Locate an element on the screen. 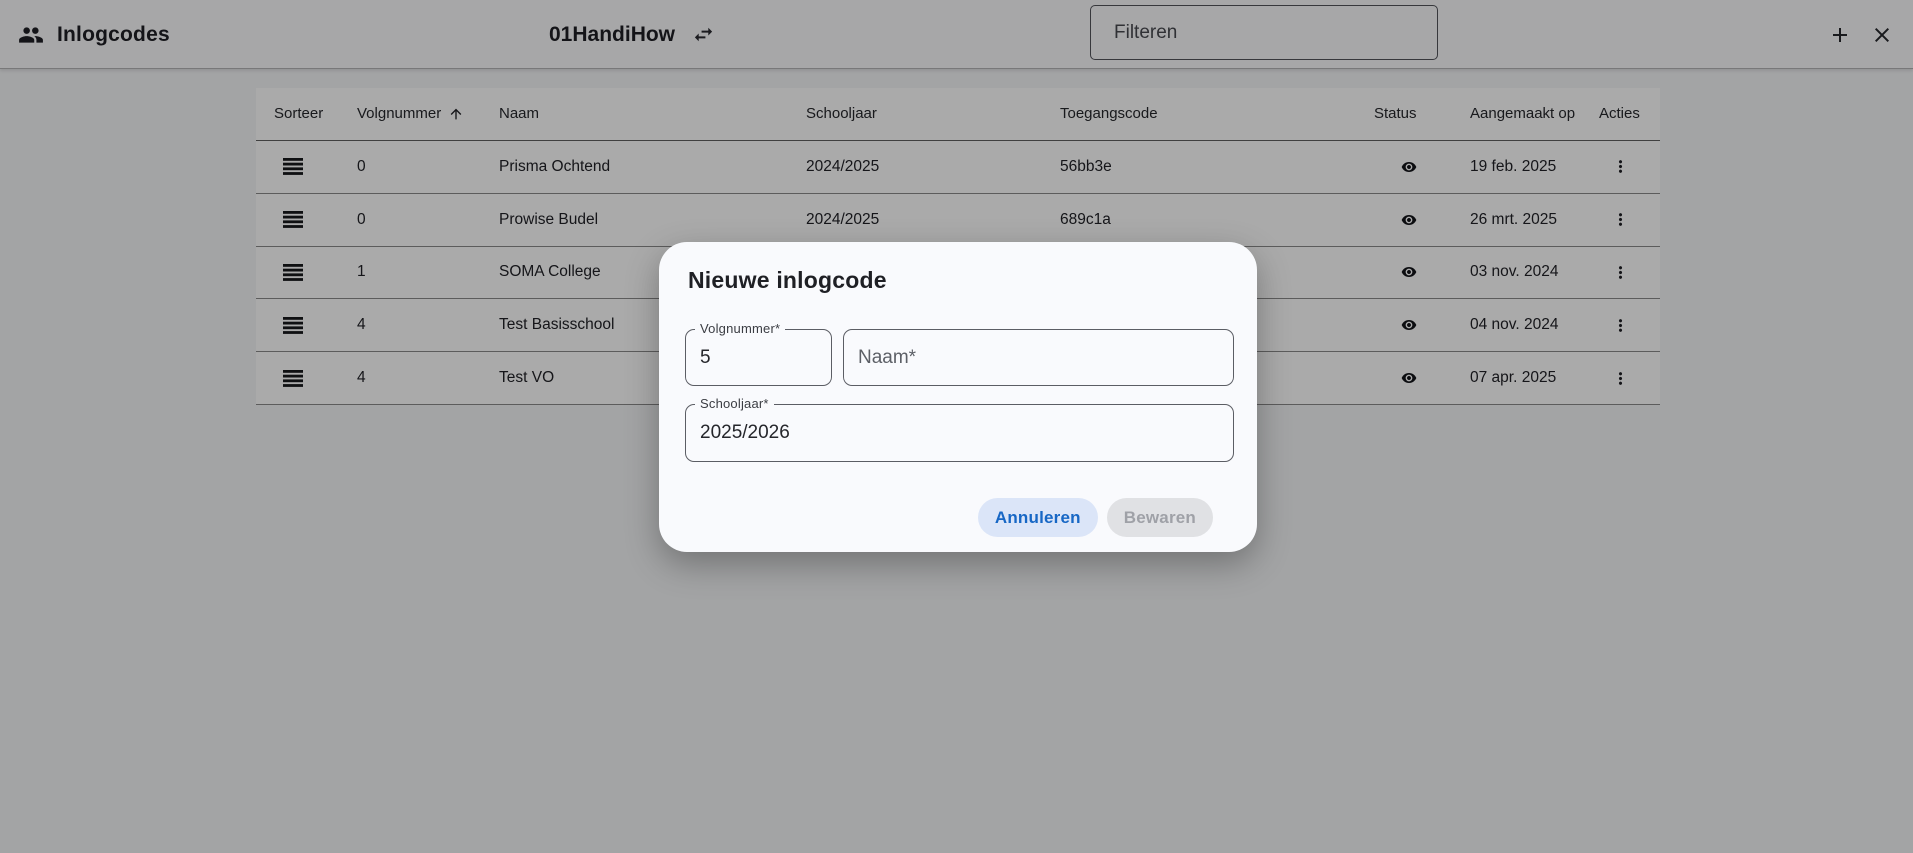  schooljaar-field: Schooljaar* is located at coordinates (959, 429).